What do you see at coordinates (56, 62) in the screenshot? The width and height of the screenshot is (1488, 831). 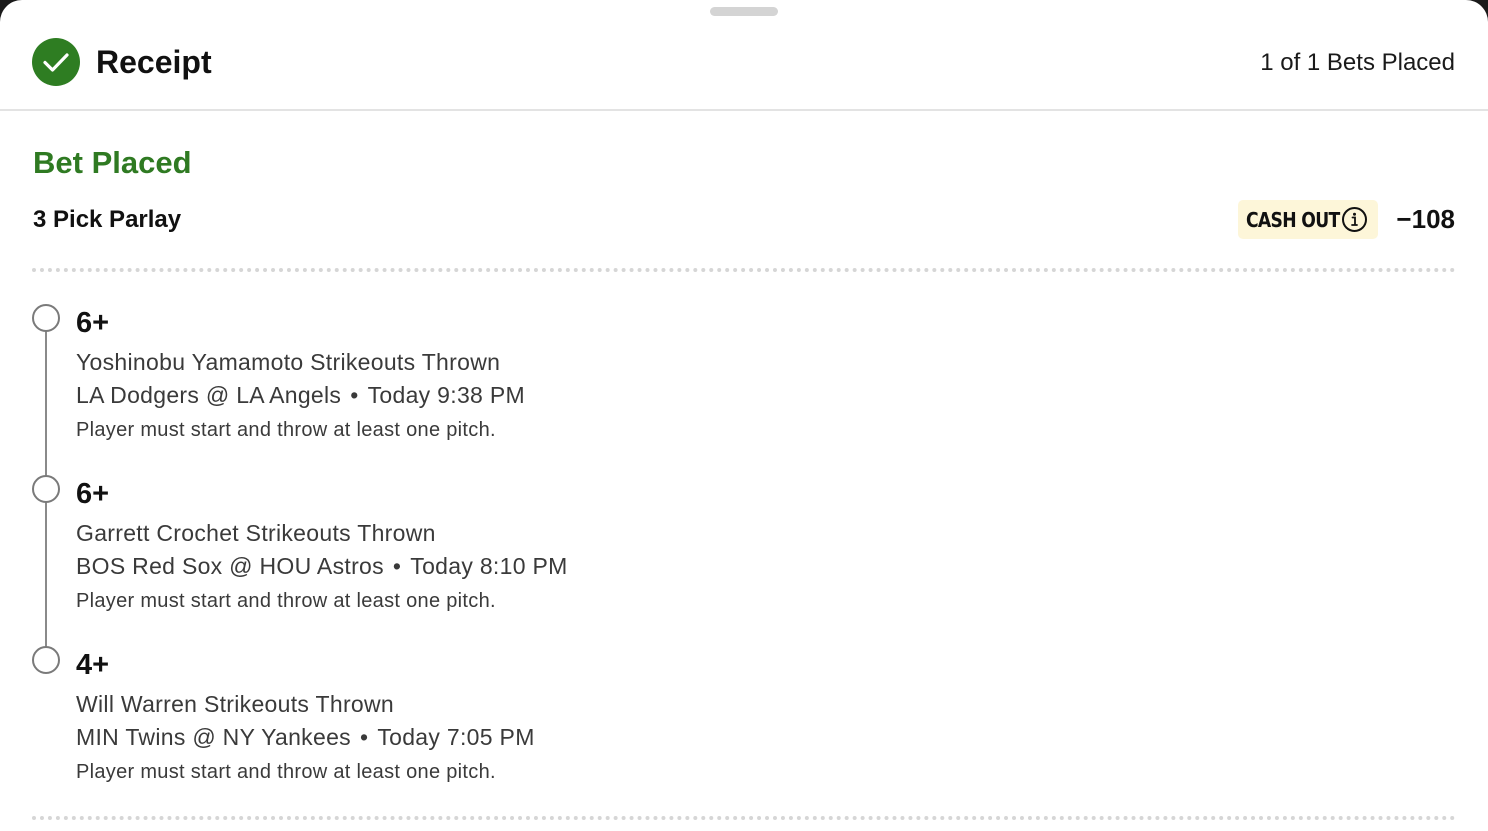 I see `checkmark-circle-icon` at bounding box center [56, 62].